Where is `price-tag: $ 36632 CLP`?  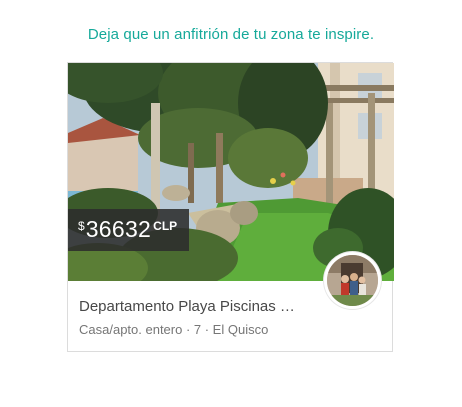
price-tag: $ 36632 CLP is located at coordinates (129, 230).